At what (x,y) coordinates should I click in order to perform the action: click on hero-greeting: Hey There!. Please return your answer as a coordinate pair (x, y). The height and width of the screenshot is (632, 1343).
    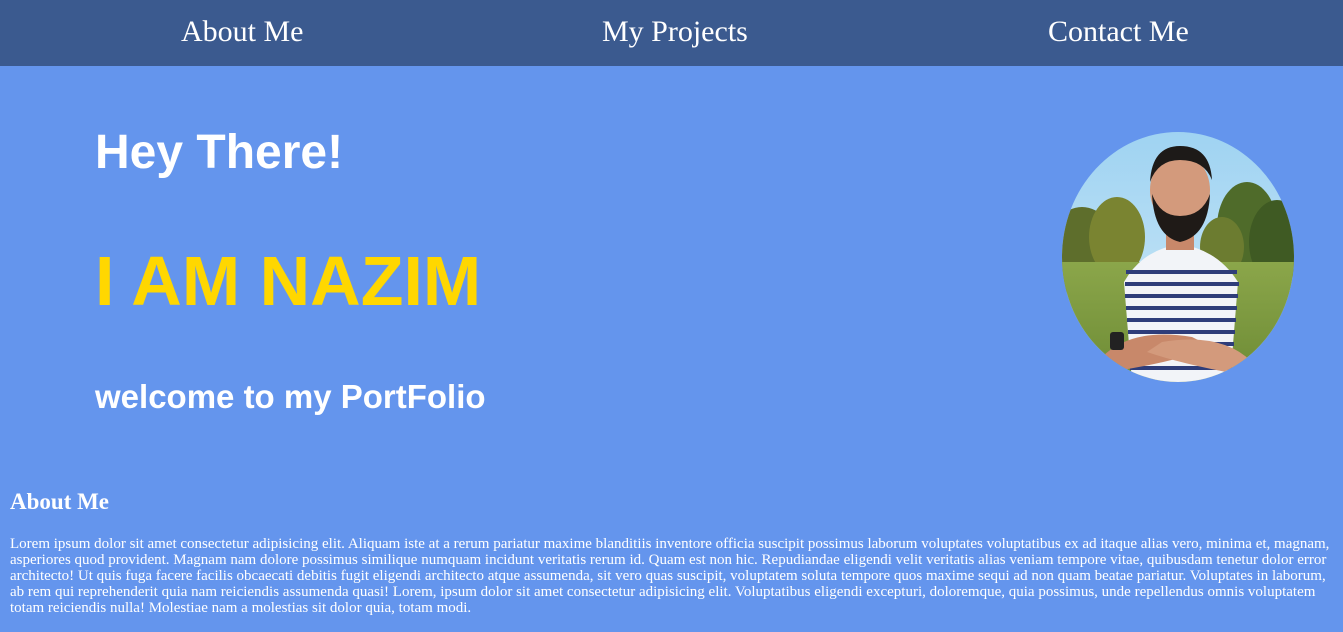
    Looking at the image, I should click on (219, 152).